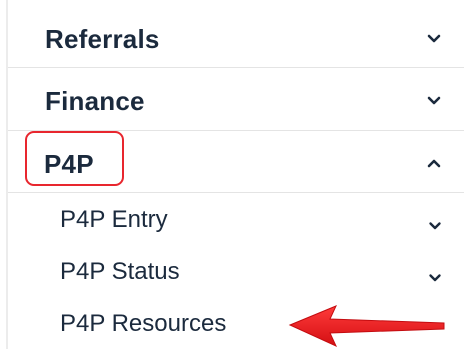  I want to click on sidebar-section-label: Finance, so click(95, 101).